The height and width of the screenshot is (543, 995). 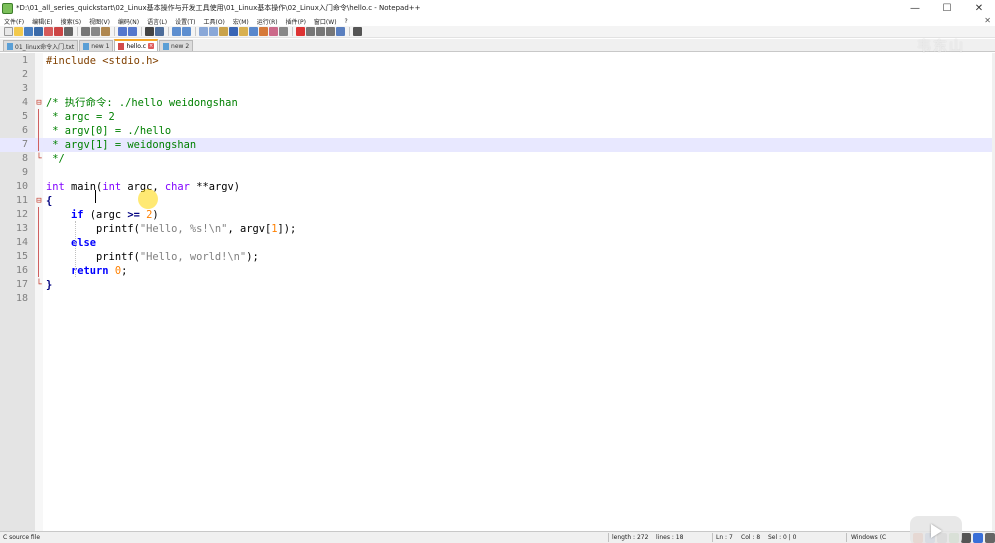 I want to click on zoom-out-icon, so click(x=186, y=31).